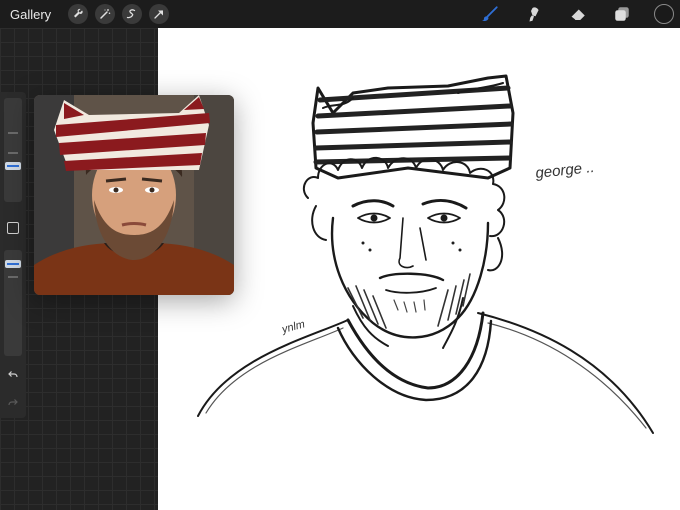 Image resolution: width=680 pixels, height=510 pixels. What do you see at coordinates (13, 264) in the screenshot?
I see `brush-opacity-thumb` at bounding box center [13, 264].